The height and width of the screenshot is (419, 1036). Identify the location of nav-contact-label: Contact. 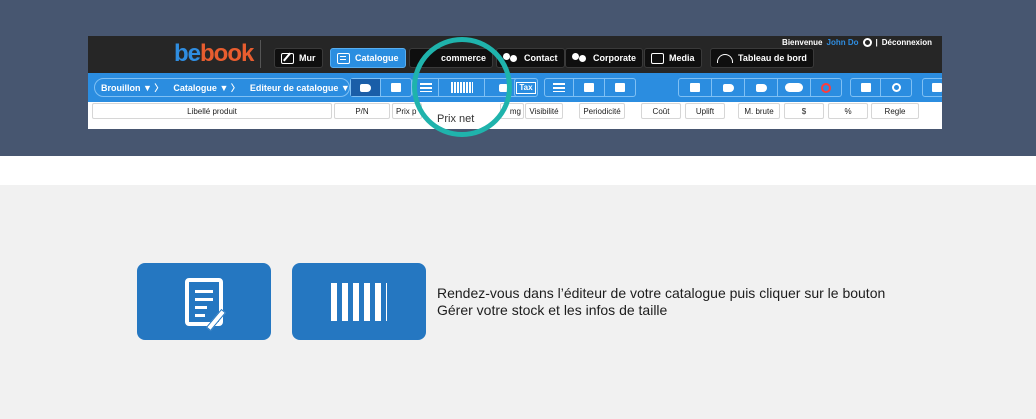
(541, 58).